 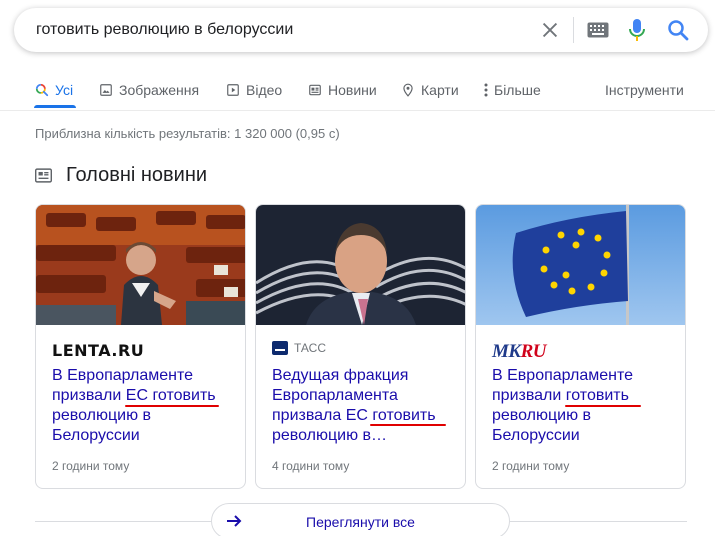 I want to click on map-pin-icon, so click(x=408, y=90).